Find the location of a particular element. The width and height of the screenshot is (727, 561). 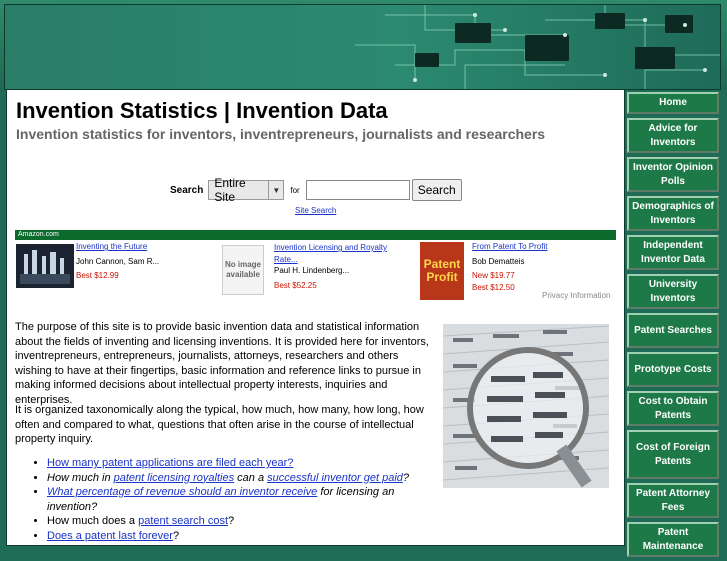

circuit-board-image is located at coordinates (362, 47).